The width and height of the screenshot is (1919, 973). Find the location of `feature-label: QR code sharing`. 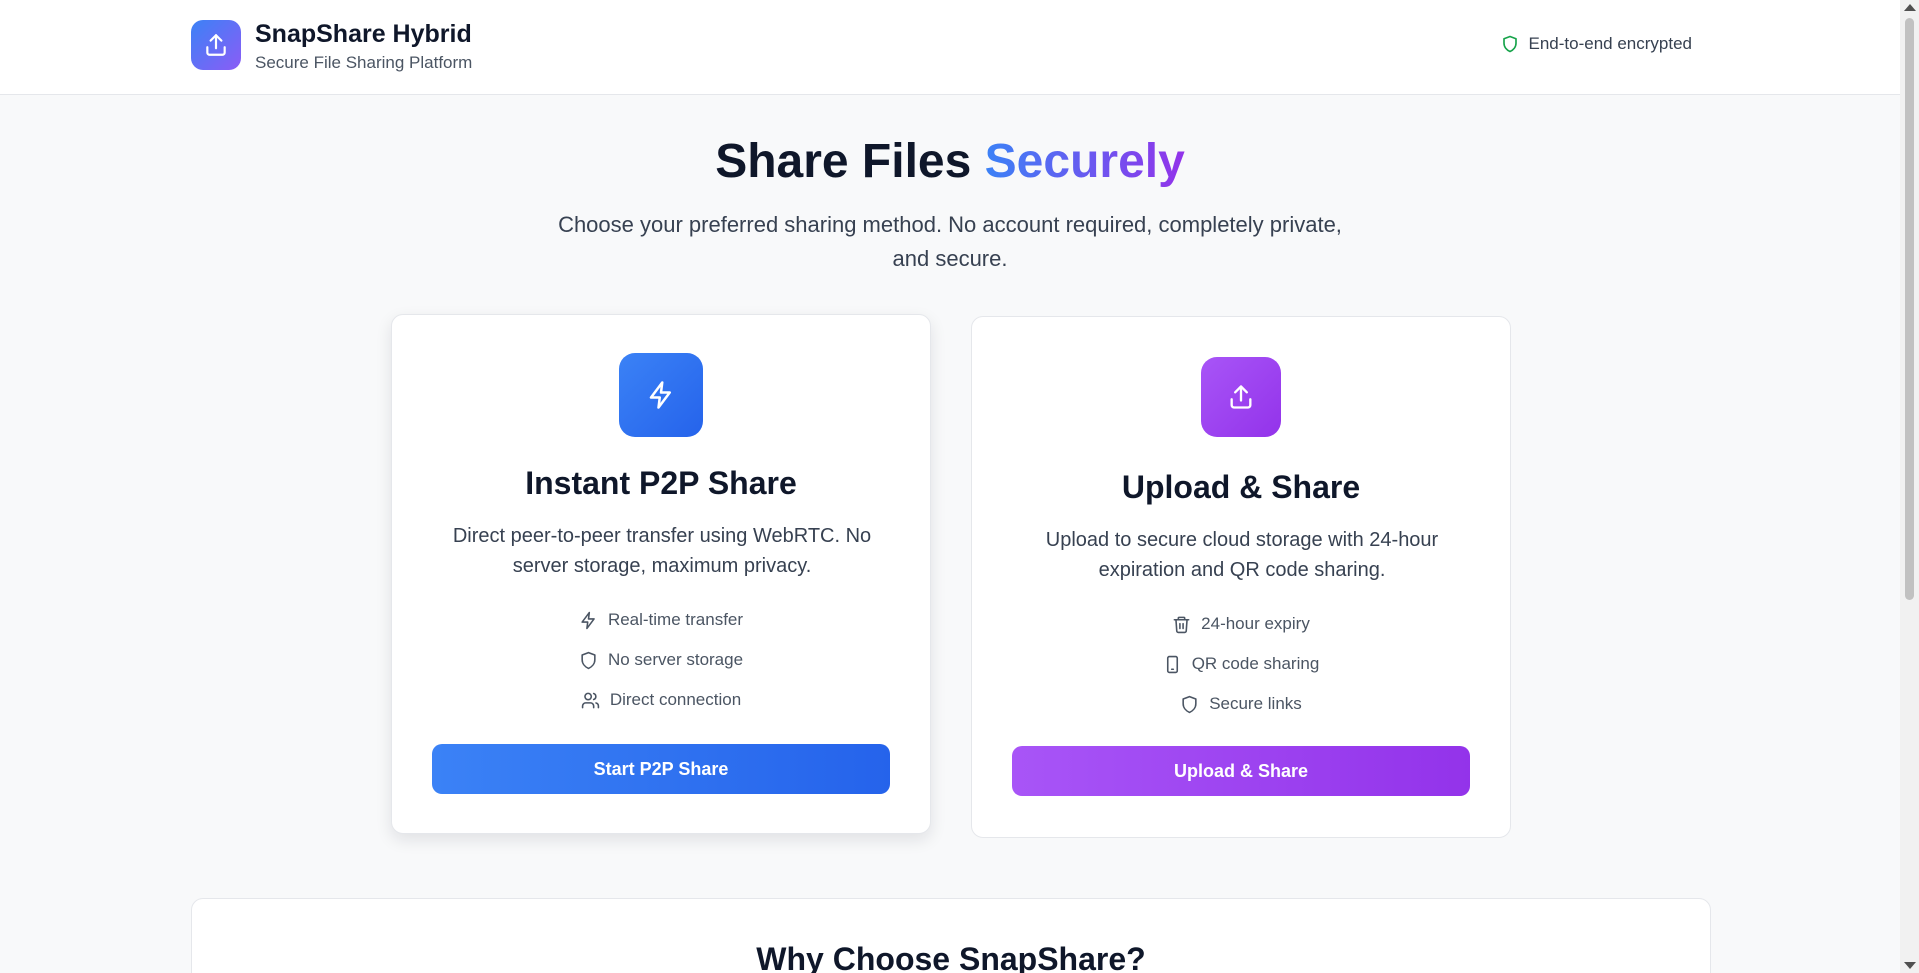

feature-label: QR code sharing is located at coordinates (1255, 663).